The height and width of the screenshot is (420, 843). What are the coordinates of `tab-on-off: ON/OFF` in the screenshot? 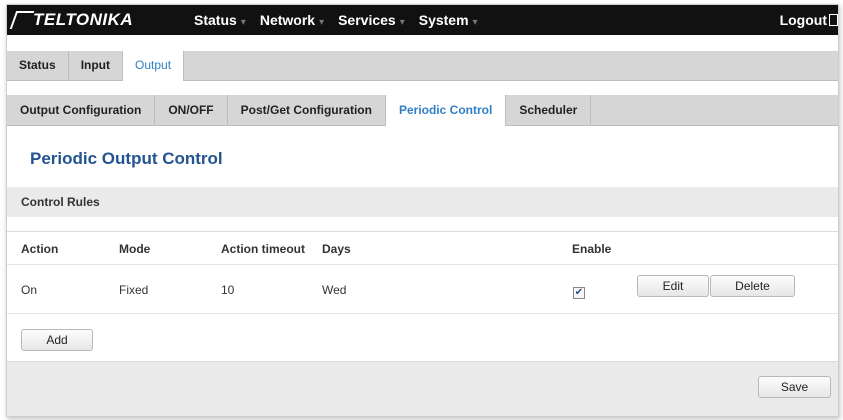 It's located at (191, 110).